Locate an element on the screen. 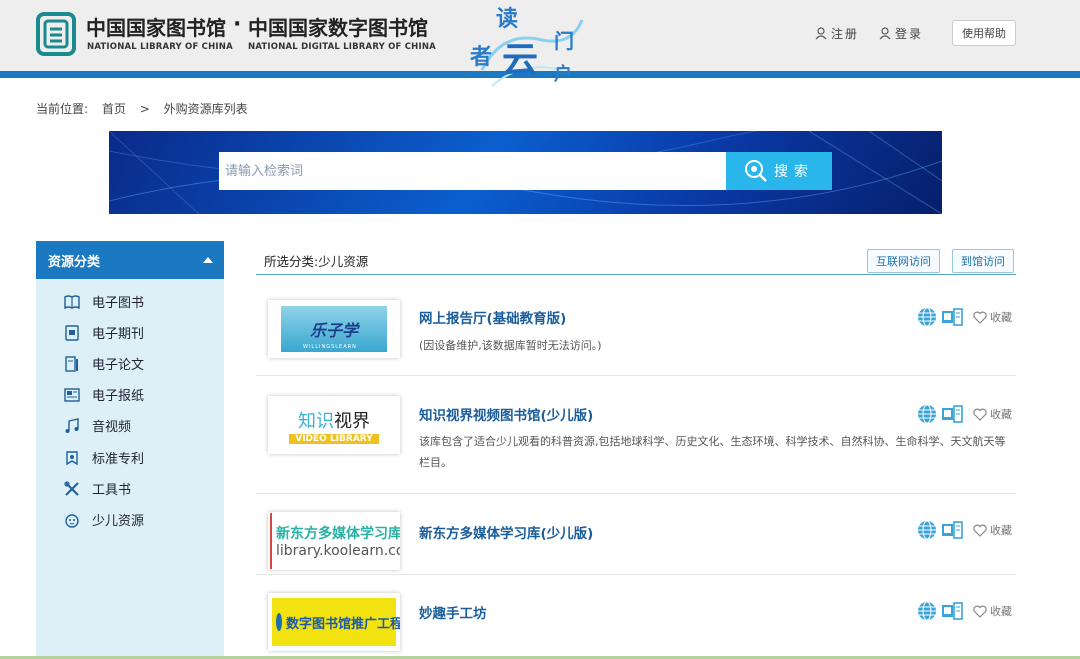  sidebar-header: 资源分类 is located at coordinates (130, 260).